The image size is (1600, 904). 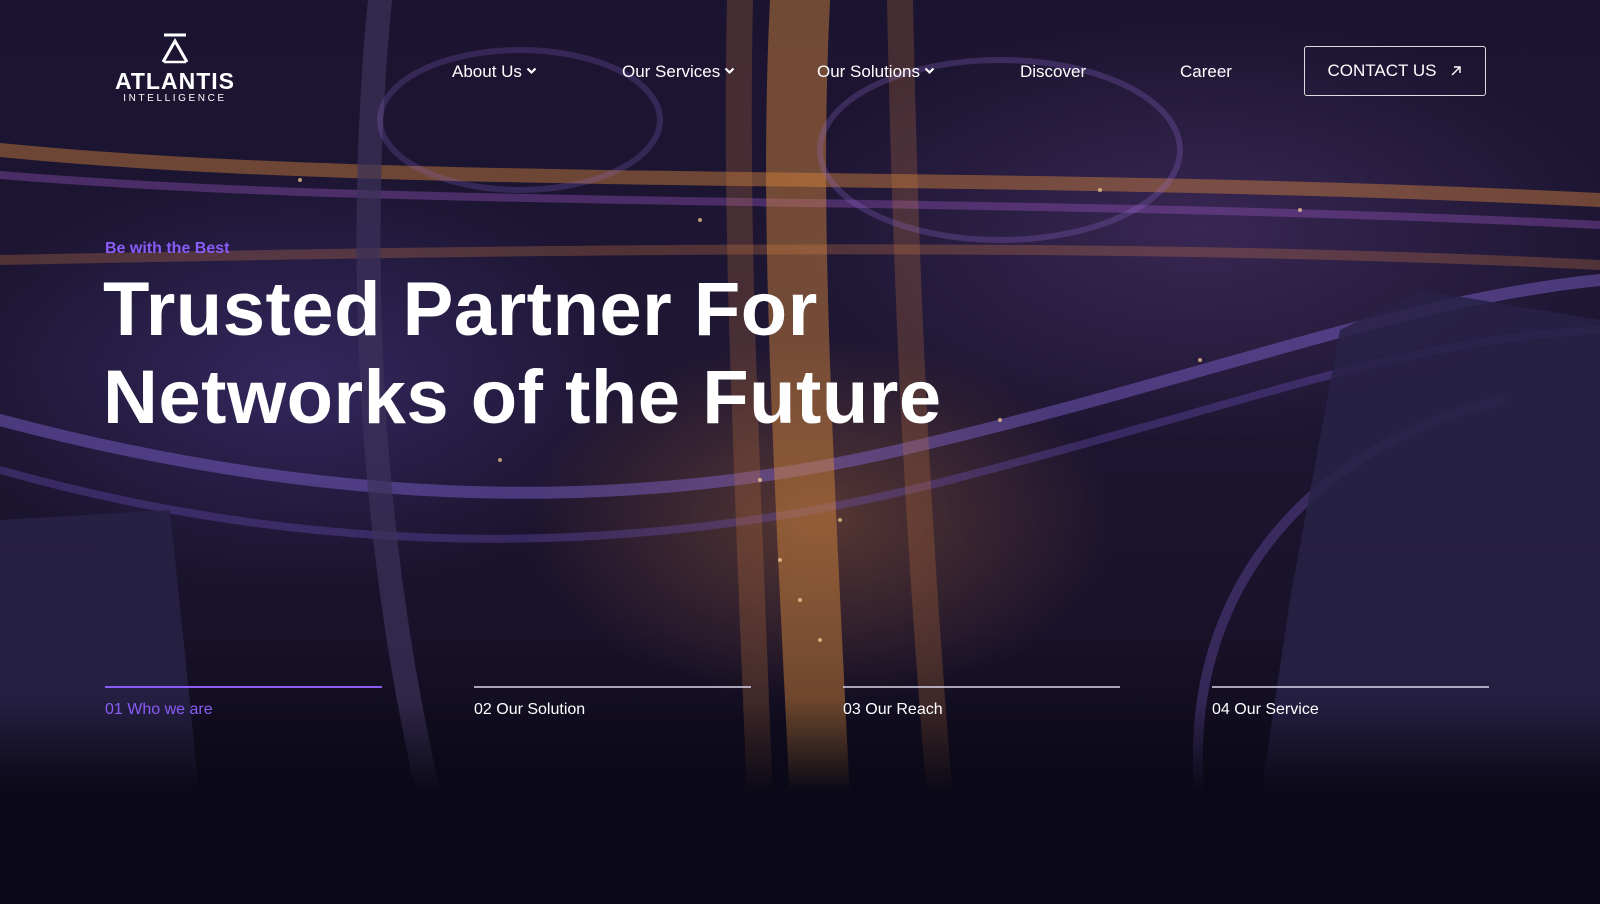 I want to click on nav-item-label: Our Solutions, so click(x=868, y=71).